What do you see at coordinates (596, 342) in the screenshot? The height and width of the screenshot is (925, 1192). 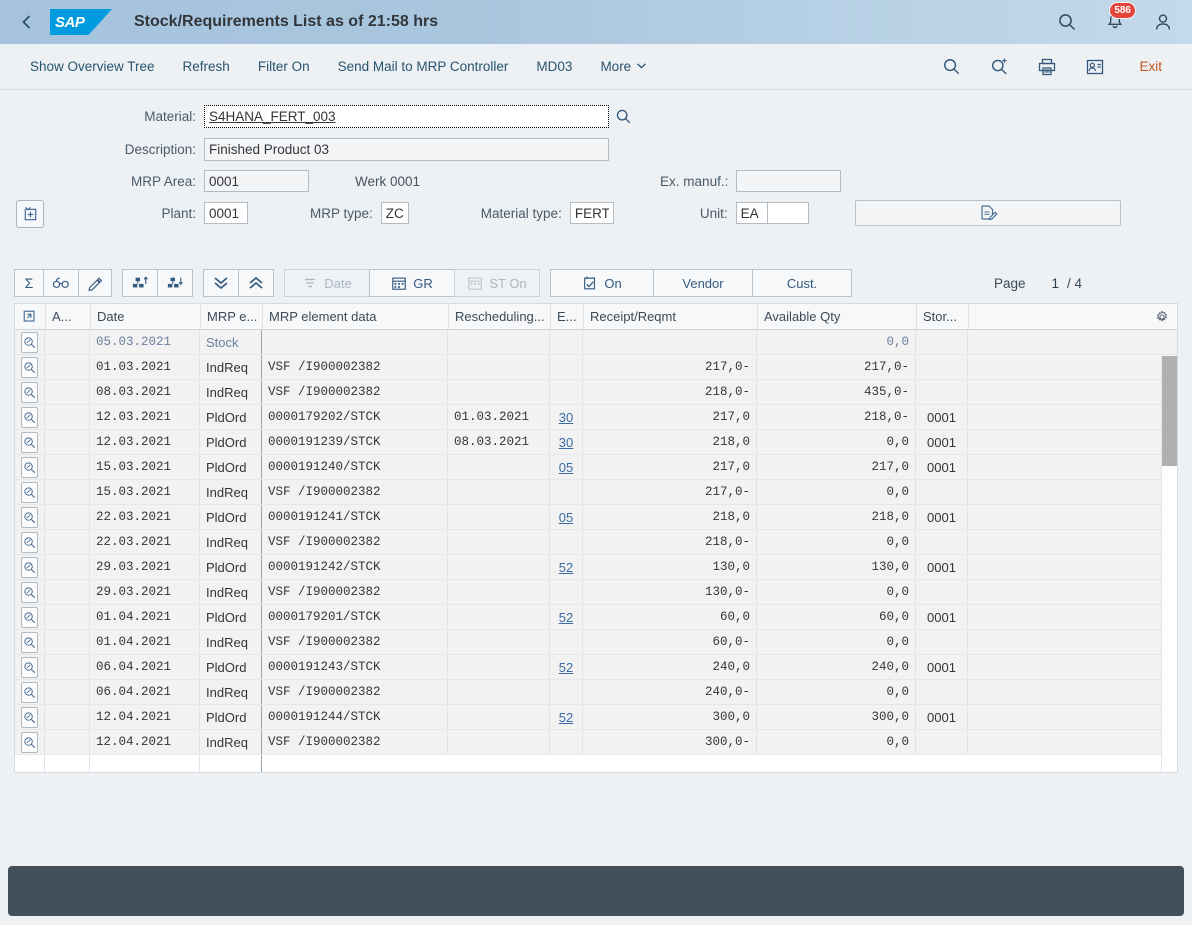 I see `table-row: 05.03.2021 Stock 0,0` at bounding box center [596, 342].